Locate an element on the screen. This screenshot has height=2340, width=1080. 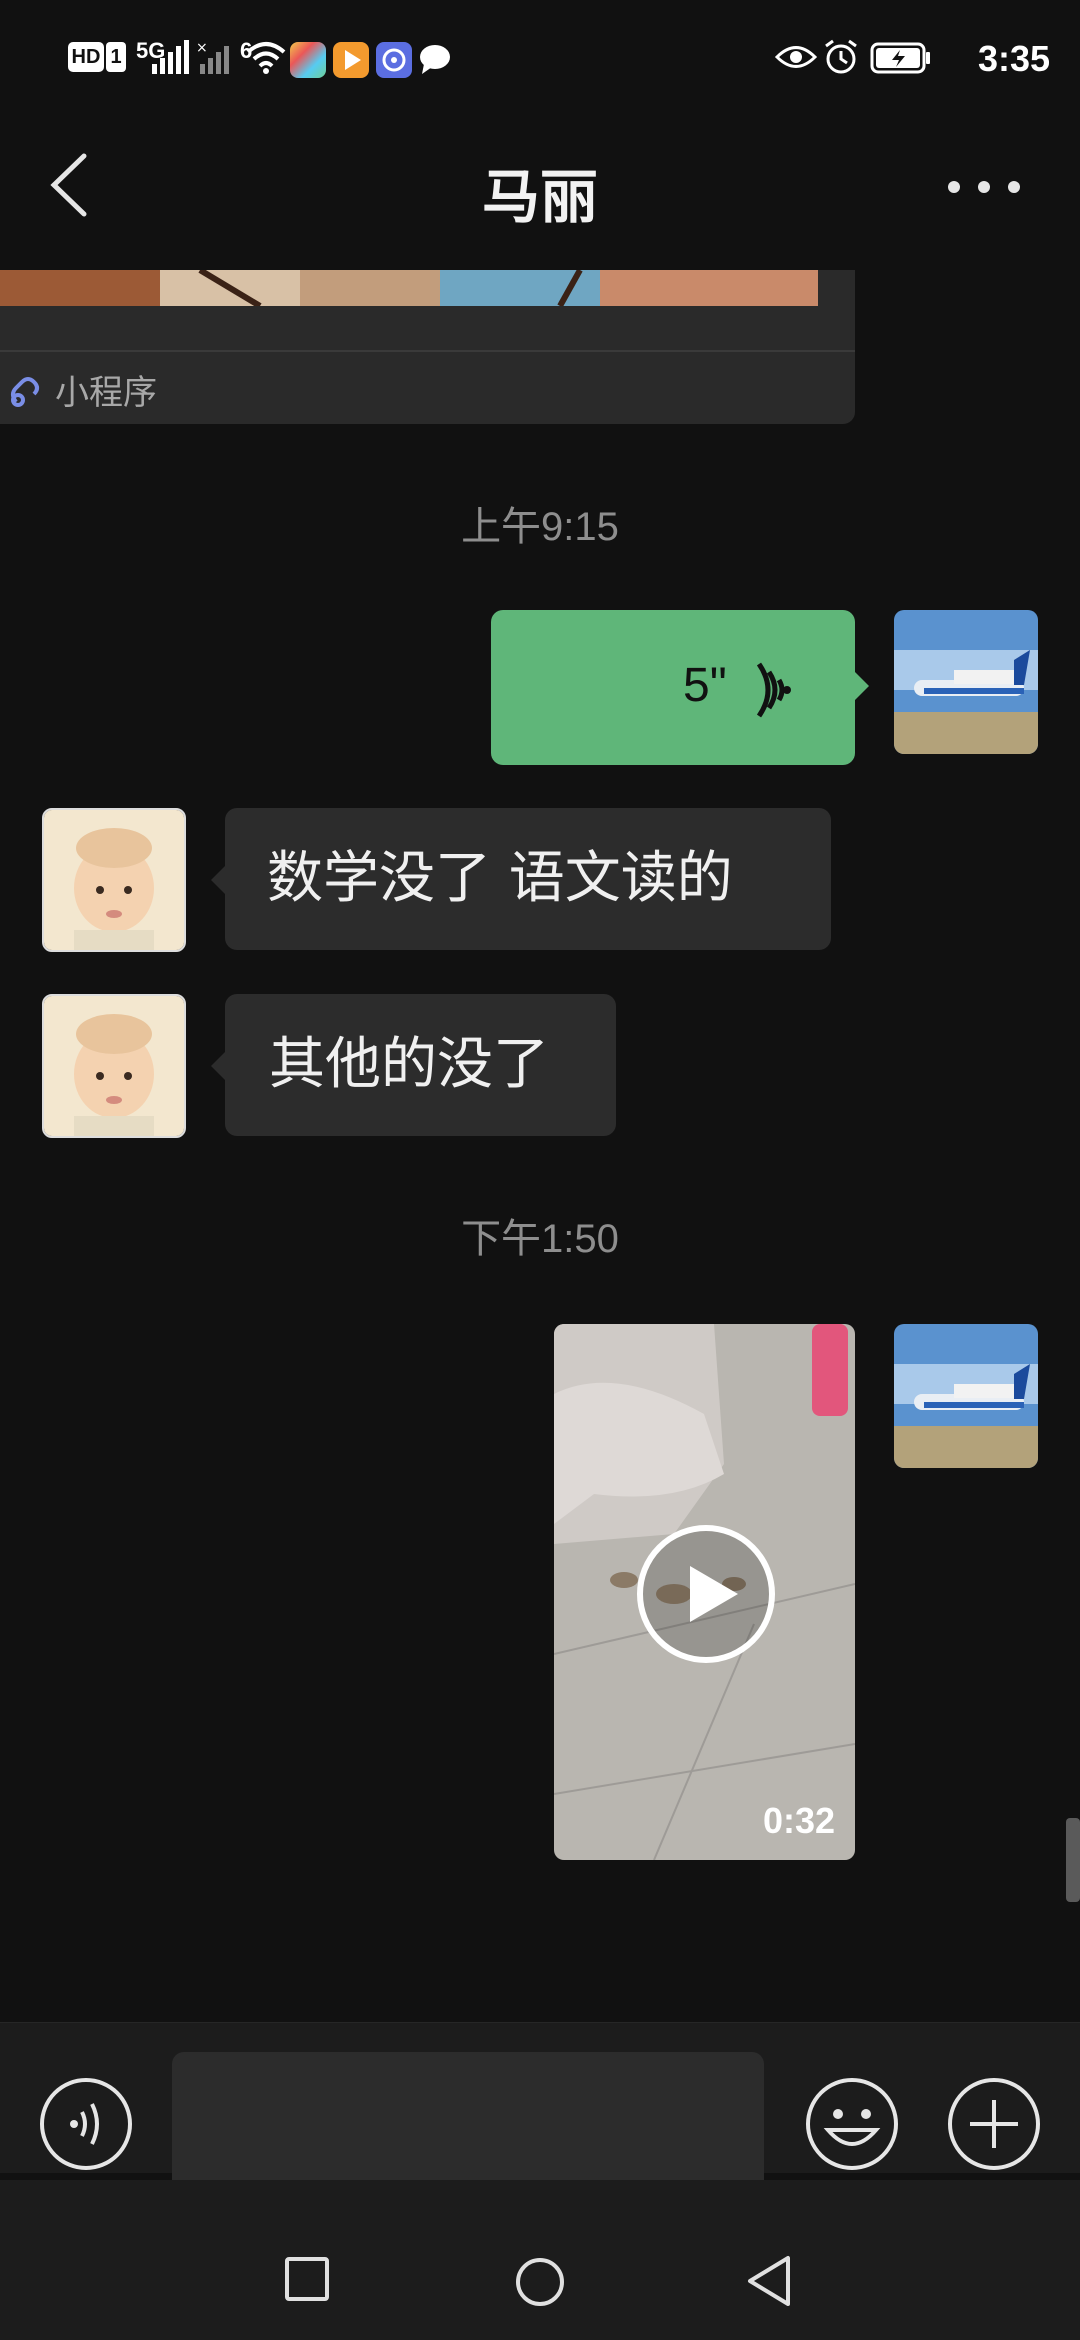
emoji-button is located at coordinates (852, 2124).